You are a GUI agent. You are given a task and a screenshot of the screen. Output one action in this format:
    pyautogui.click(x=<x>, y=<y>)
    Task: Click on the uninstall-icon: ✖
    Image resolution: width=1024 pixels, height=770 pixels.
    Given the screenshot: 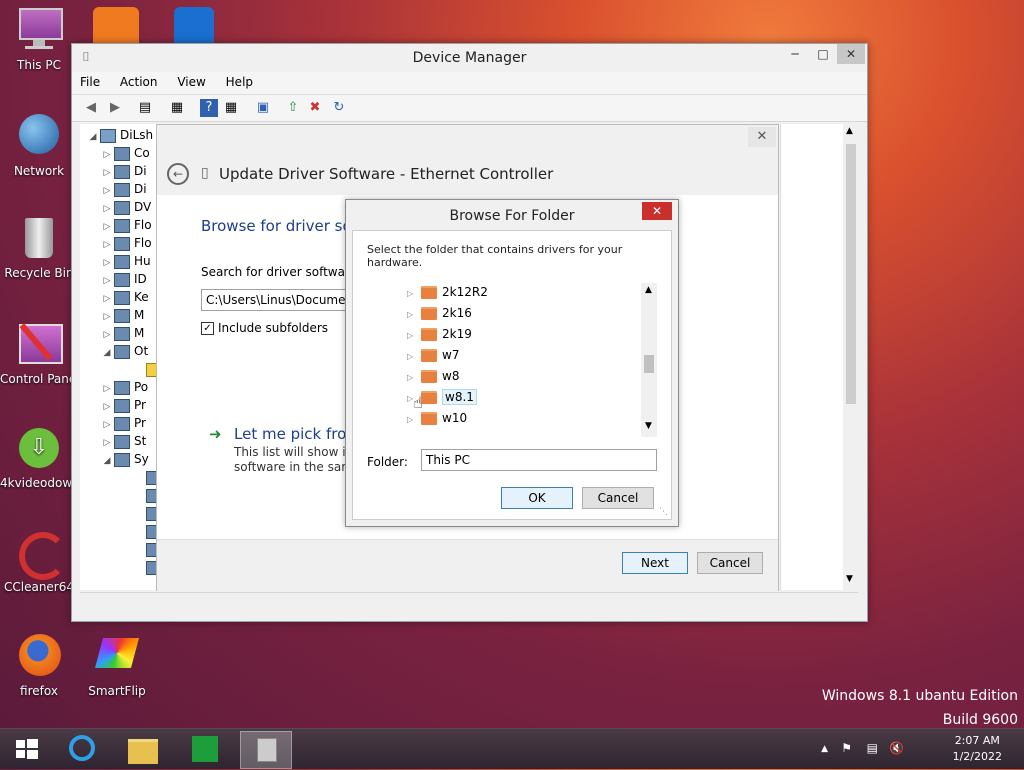 What is the action you would take?
    pyautogui.click(x=315, y=108)
    